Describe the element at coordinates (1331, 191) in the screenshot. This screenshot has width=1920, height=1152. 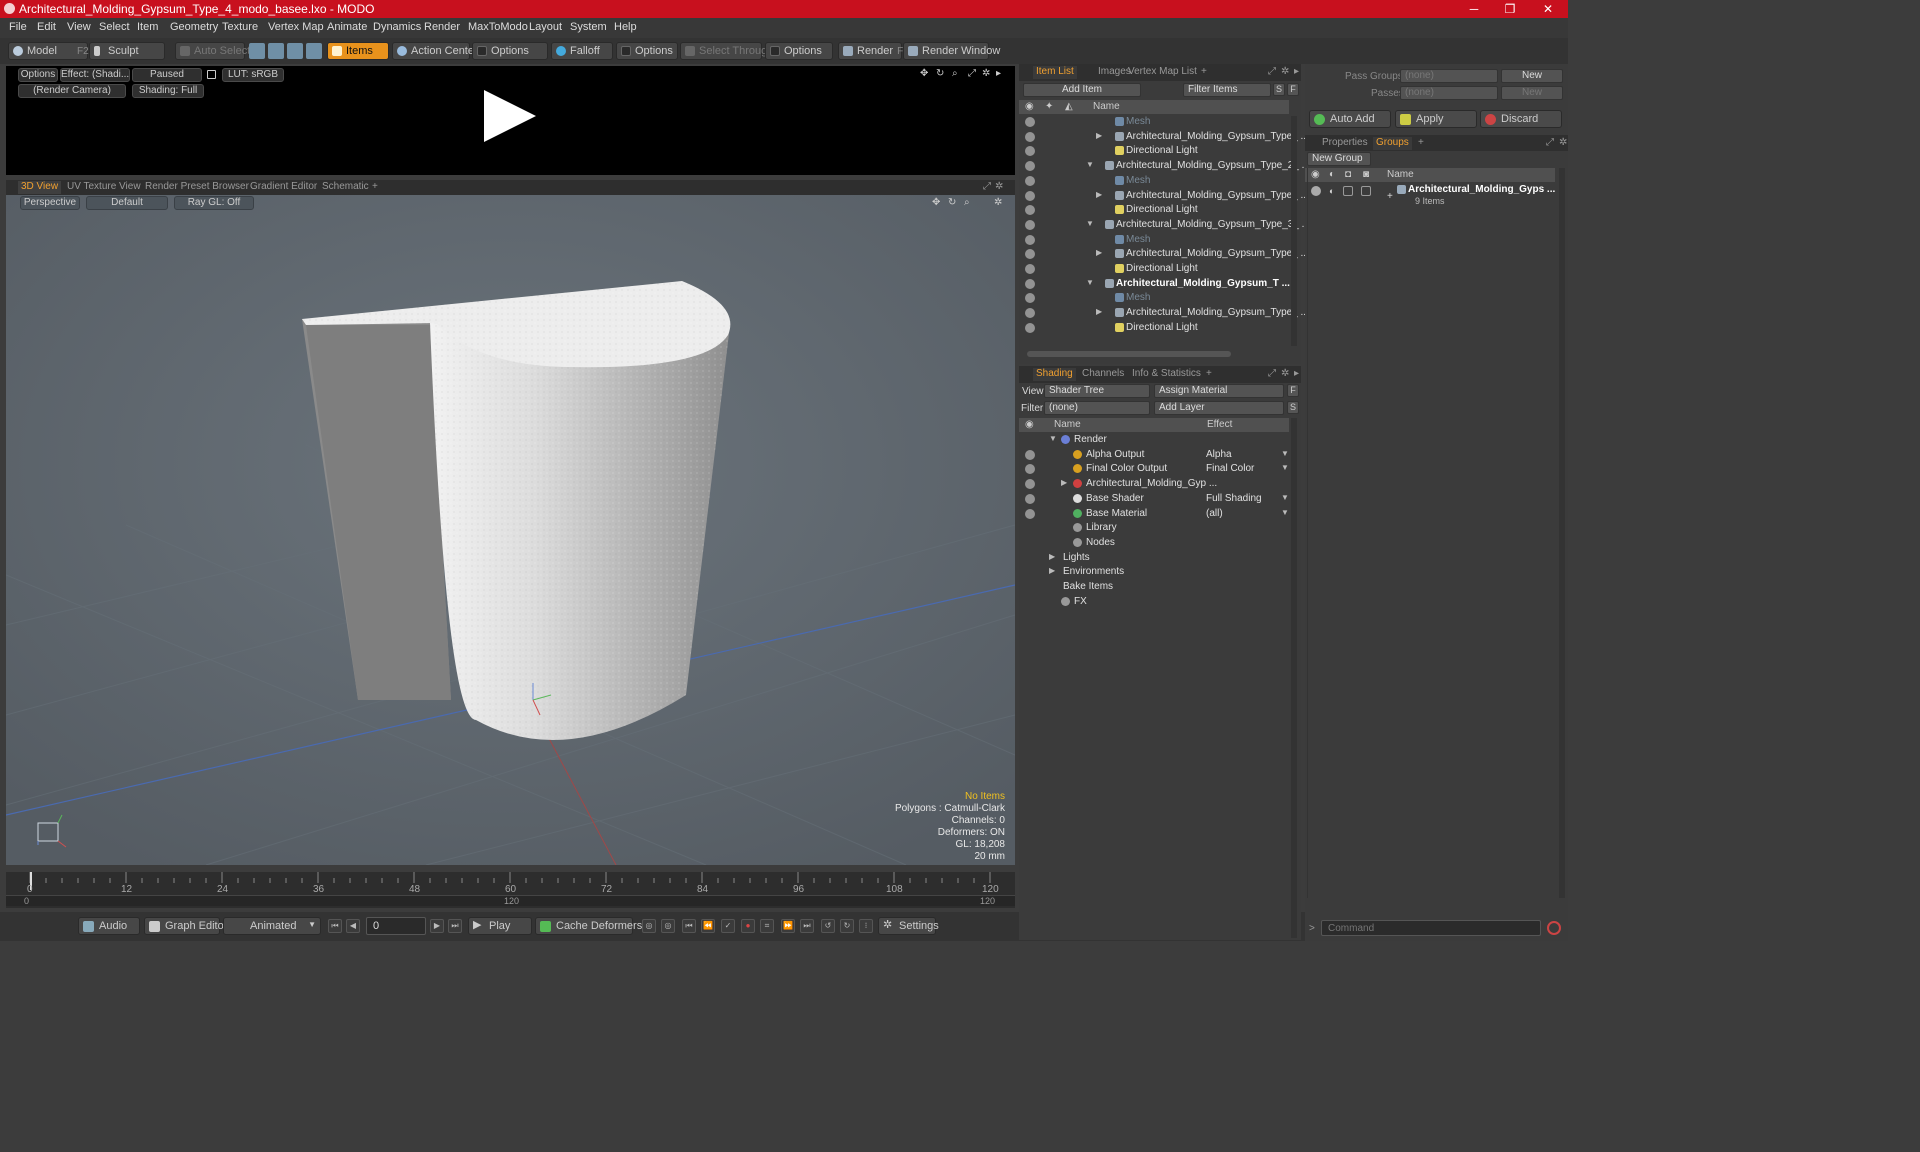
I see `render-icon: ◐` at that location.